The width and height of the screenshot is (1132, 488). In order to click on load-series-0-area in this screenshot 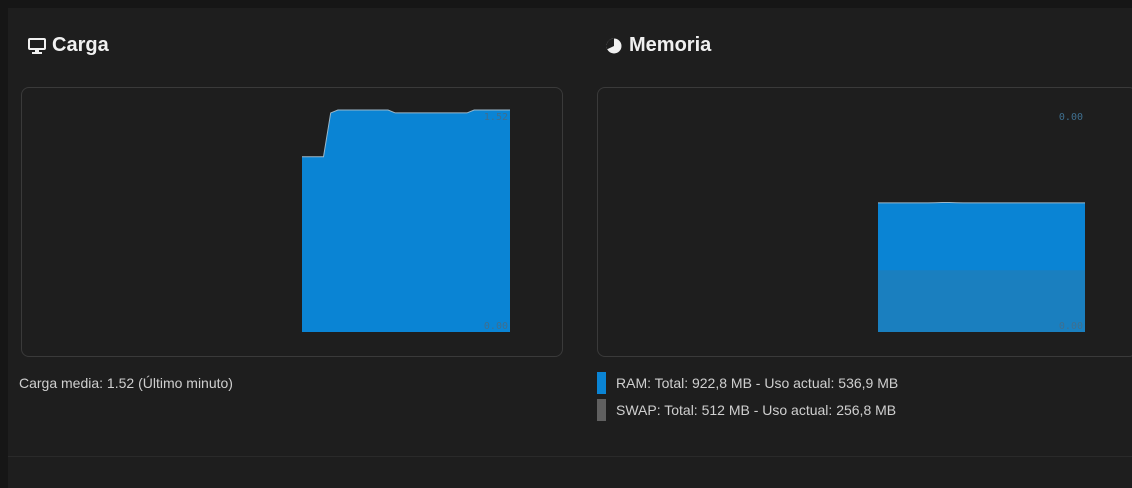, I will do `click(406, 221)`.